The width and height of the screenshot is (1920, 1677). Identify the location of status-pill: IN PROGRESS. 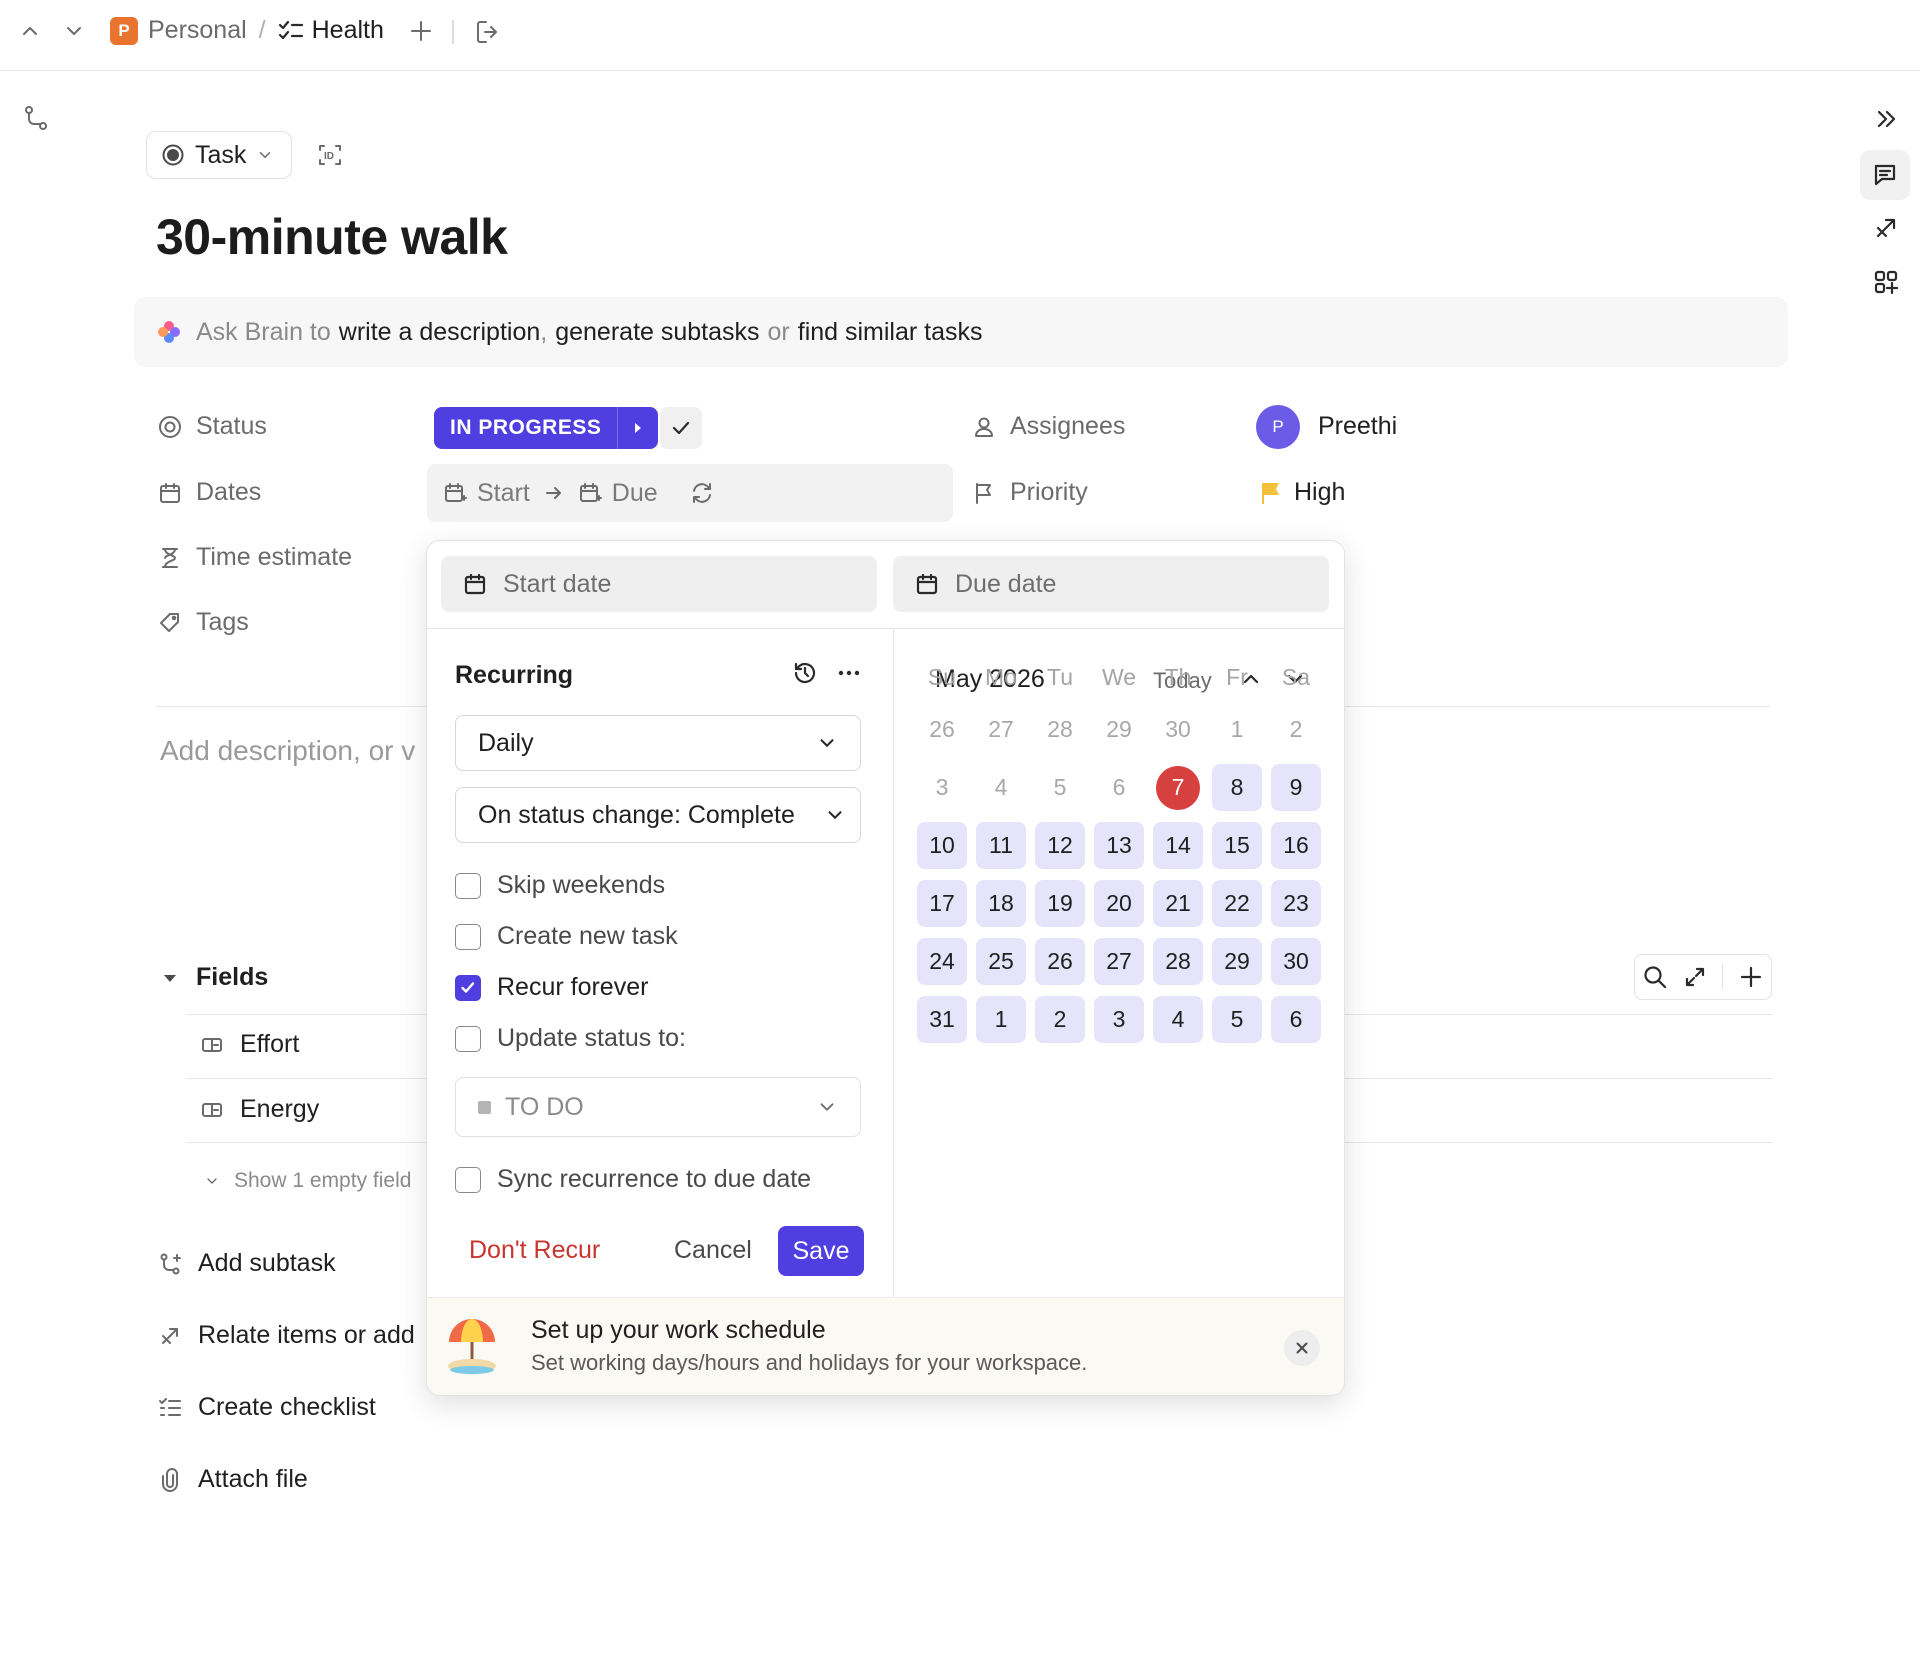
(546, 428).